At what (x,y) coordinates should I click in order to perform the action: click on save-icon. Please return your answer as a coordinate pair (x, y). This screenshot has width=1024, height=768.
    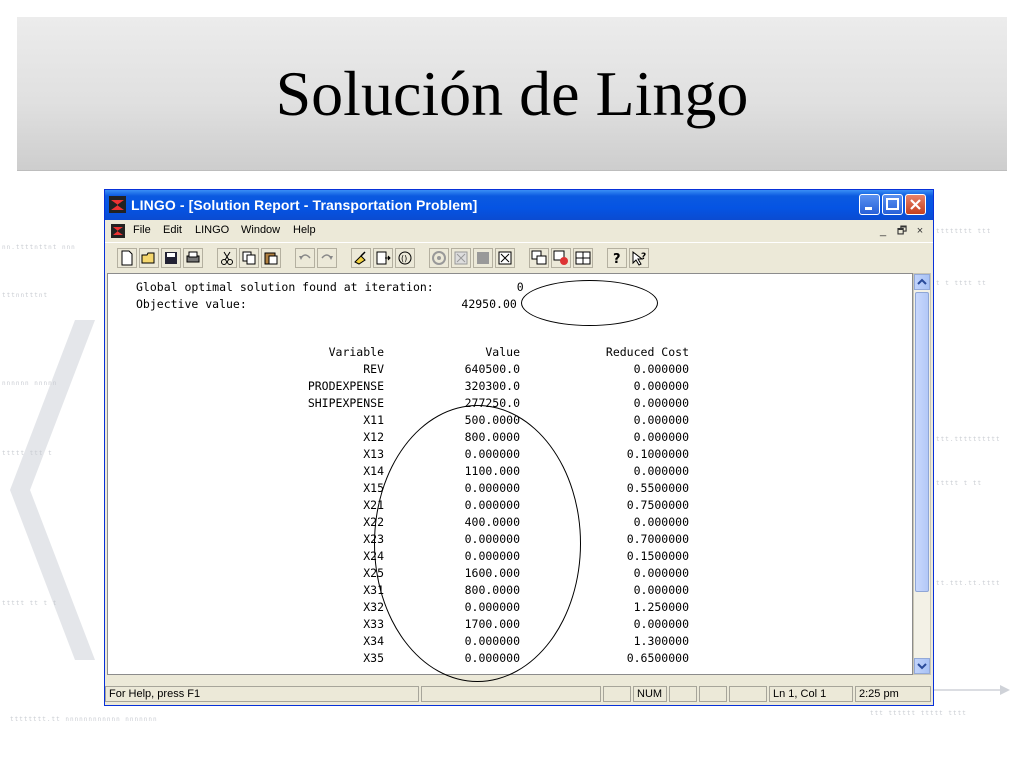
    Looking at the image, I should click on (171, 258).